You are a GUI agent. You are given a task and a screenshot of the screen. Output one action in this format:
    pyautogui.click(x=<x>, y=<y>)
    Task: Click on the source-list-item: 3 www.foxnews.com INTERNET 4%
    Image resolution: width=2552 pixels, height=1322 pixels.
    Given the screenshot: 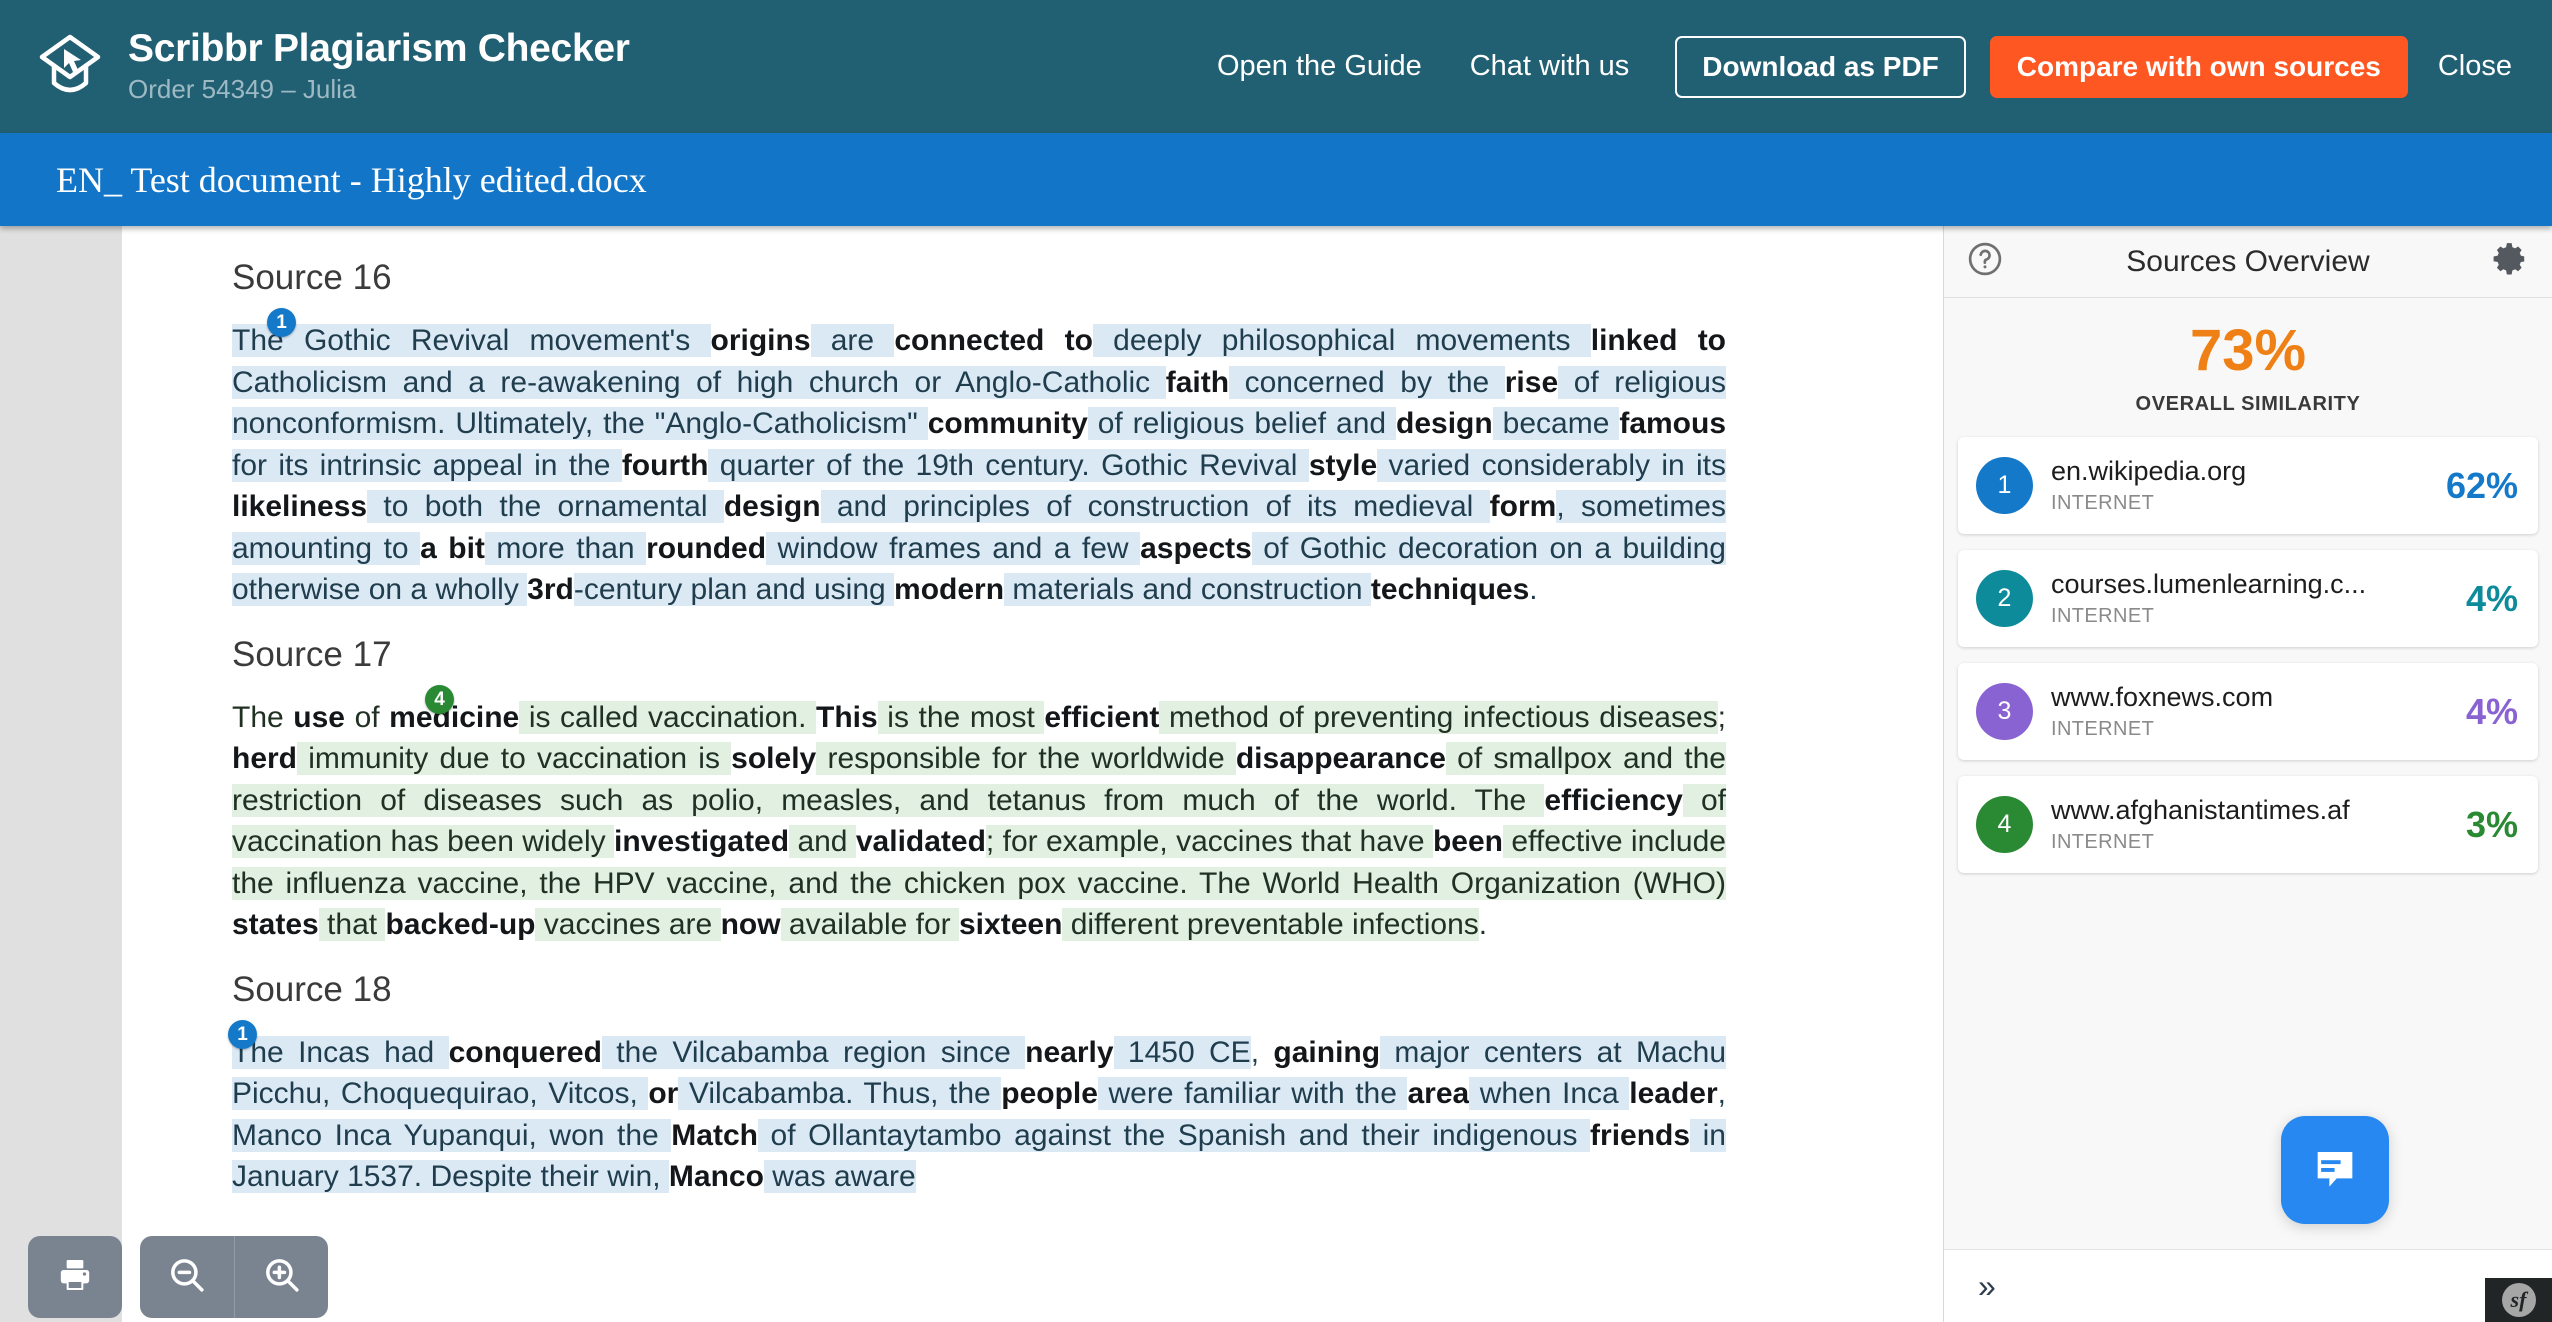 What is the action you would take?
    pyautogui.click(x=2248, y=711)
    